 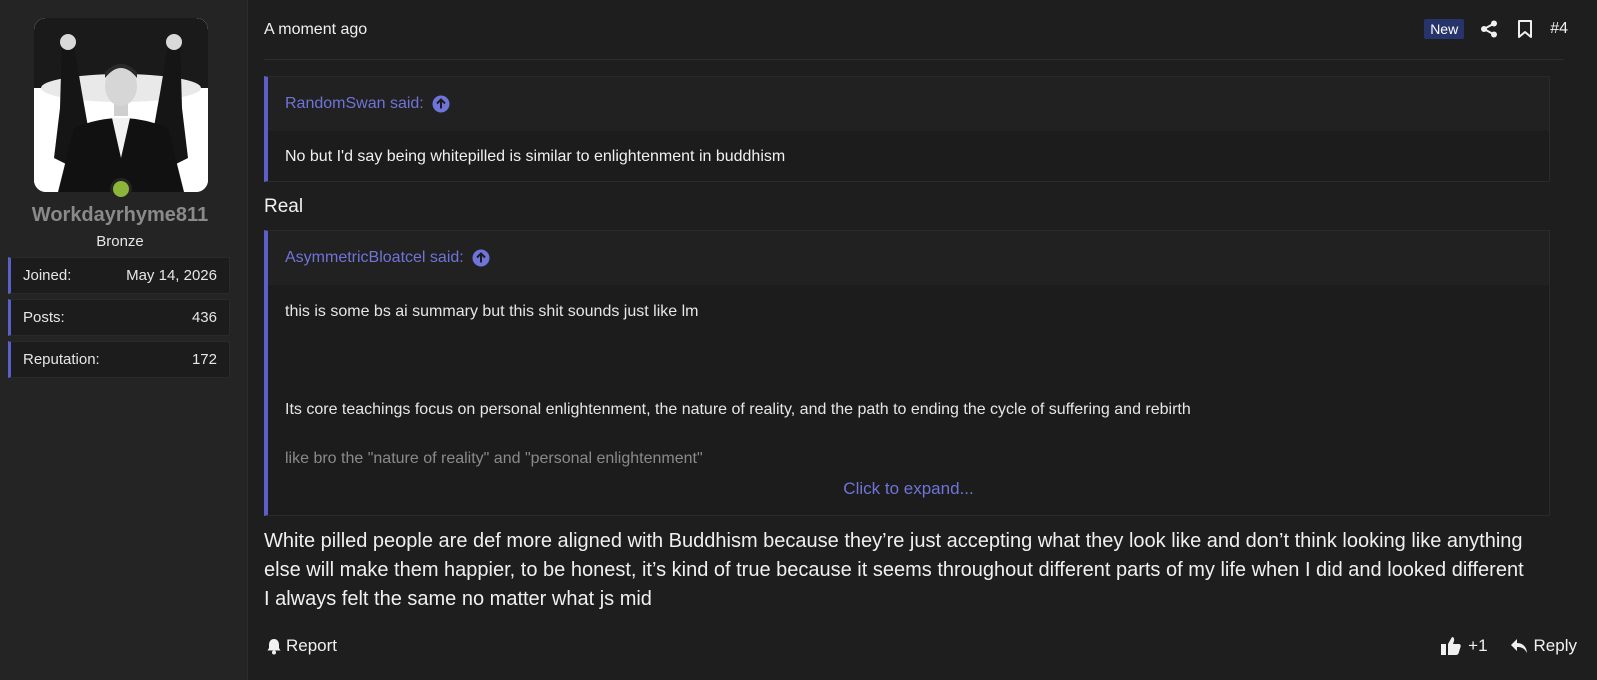 I want to click on reply-arrow-icon, so click(x=1518, y=646).